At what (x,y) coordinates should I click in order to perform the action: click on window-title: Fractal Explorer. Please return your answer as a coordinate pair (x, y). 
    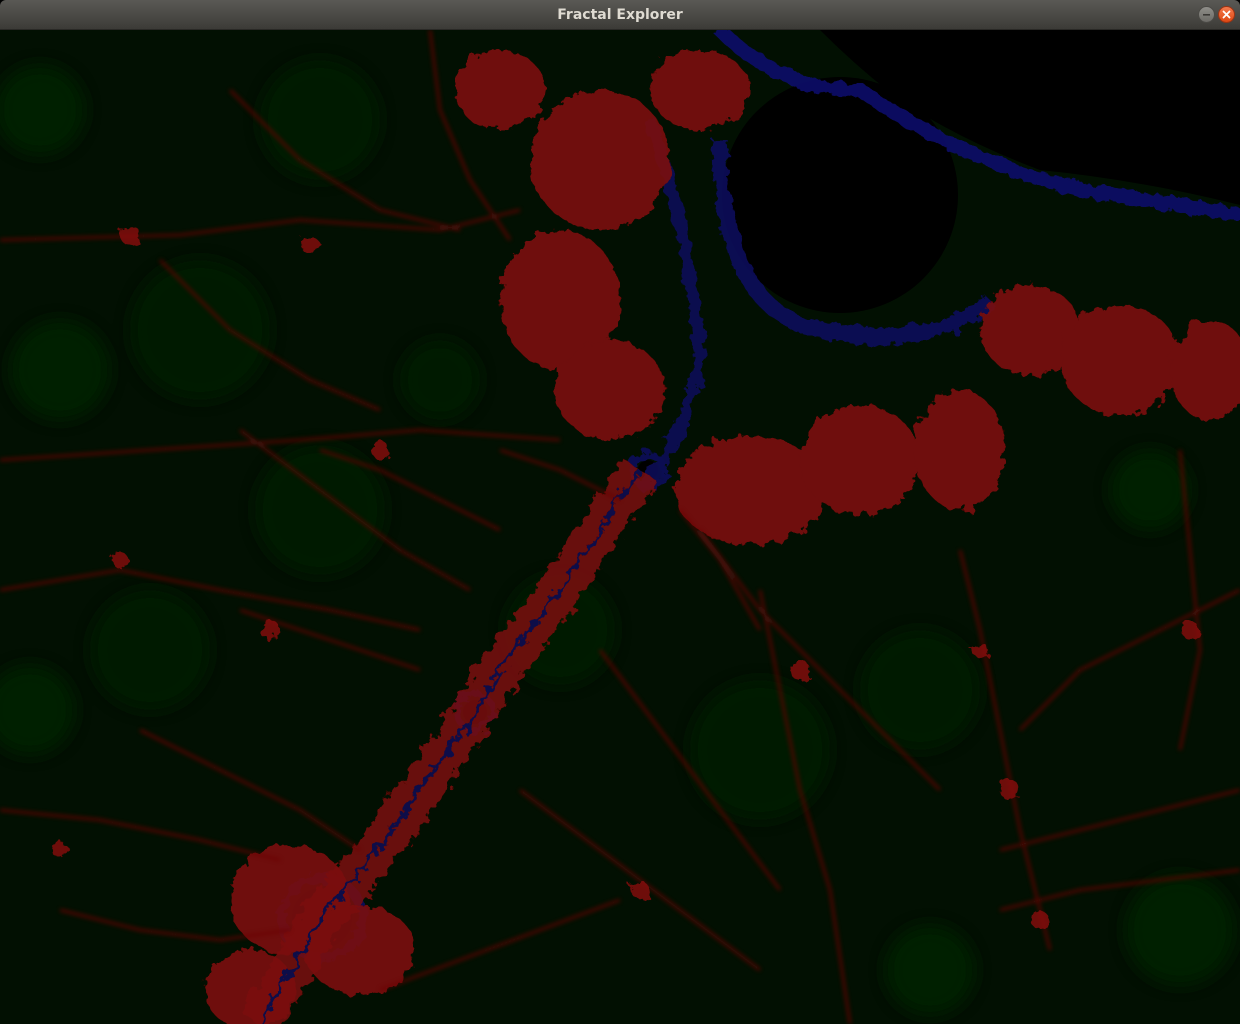
    Looking at the image, I should click on (620, 15).